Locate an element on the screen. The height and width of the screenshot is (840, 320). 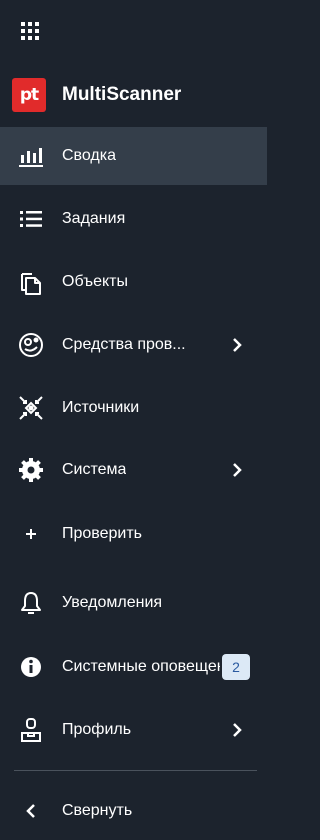
nav-item-check: Проверить is located at coordinates (133, 534).